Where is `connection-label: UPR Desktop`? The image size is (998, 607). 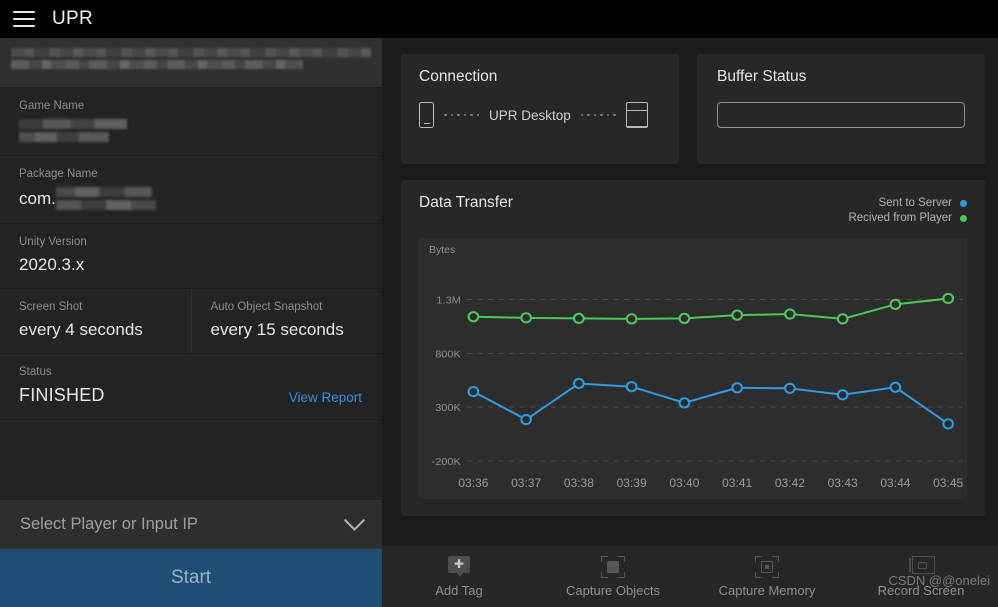
connection-label: UPR Desktop is located at coordinates (530, 115).